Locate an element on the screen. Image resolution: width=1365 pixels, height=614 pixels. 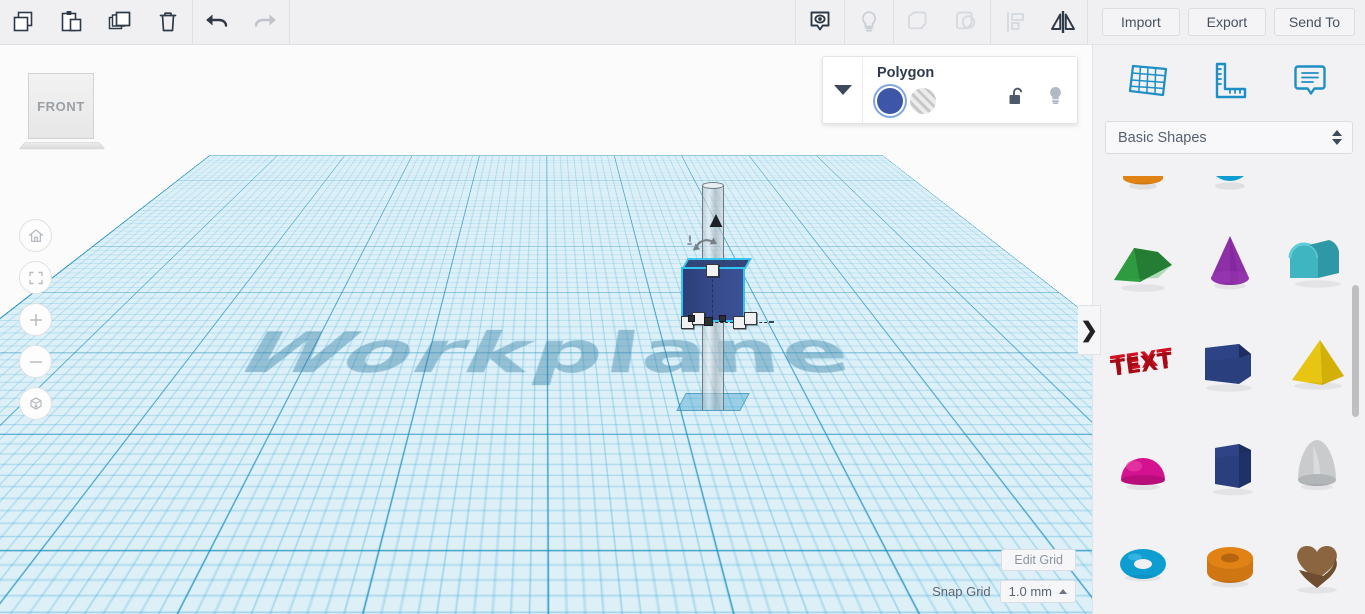
unlocked-padlock-icon is located at coordinates (1017, 99).